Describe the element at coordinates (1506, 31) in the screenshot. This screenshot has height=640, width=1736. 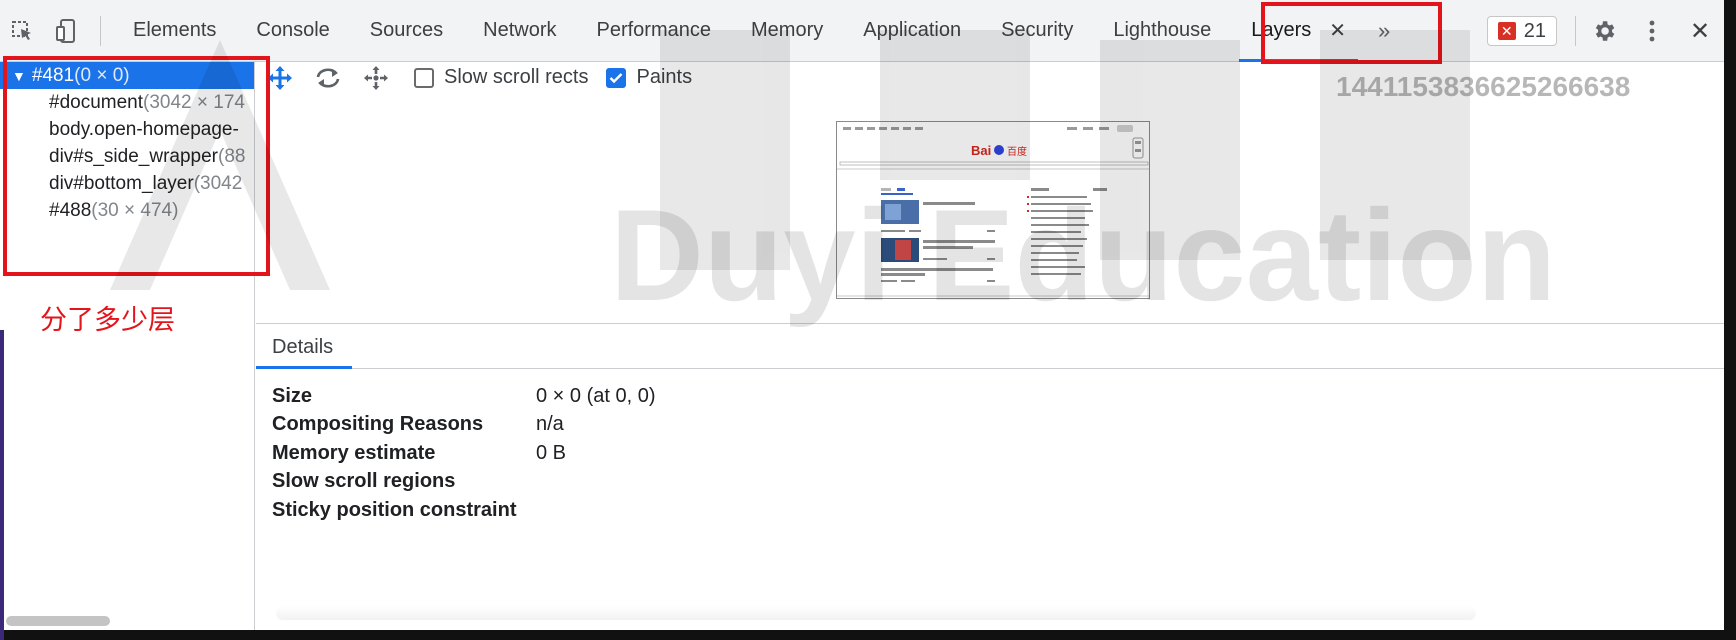
I see `error-icon: ✕` at that location.